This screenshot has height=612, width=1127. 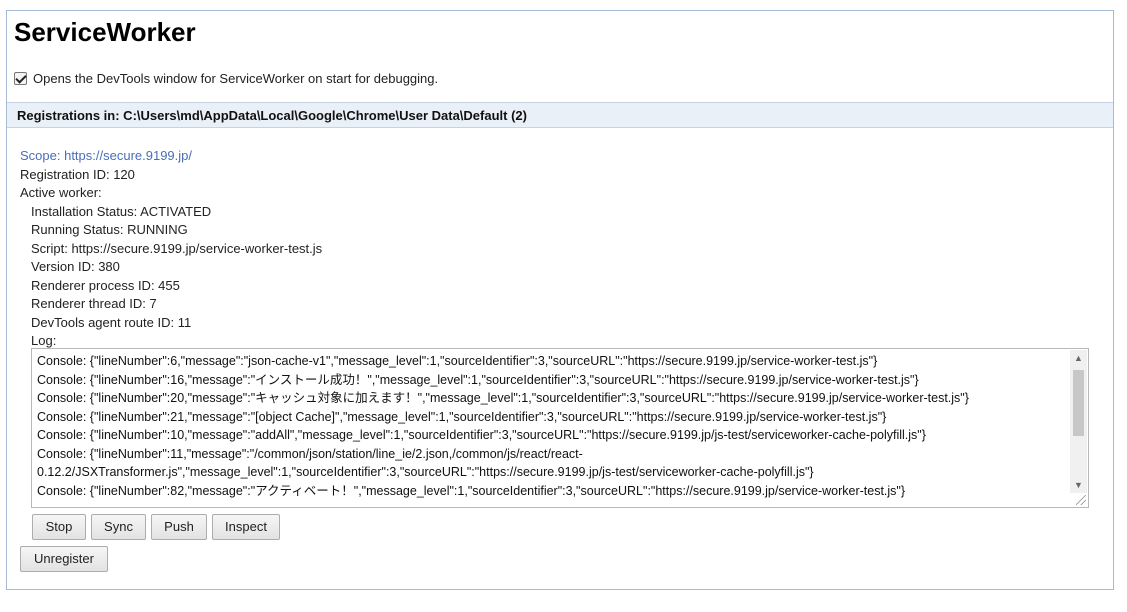 What do you see at coordinates (105, 285) in the screenshot?
I see `renderer-process-id: Renderer process ID: 455` at bounding box center [105, 285].